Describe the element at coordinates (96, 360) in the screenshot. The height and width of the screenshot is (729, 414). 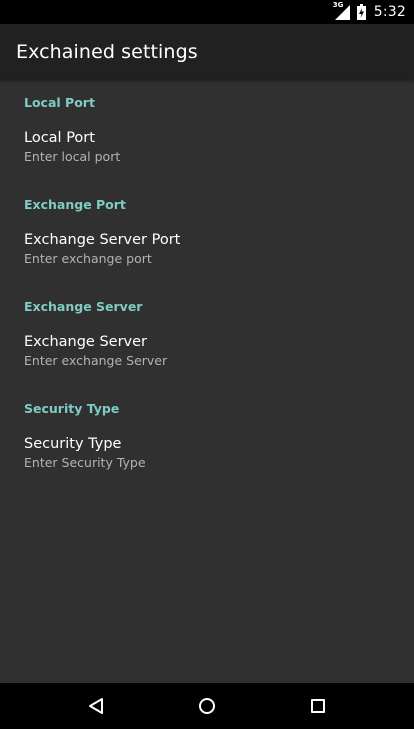
I see `pref-summary: Enter exchange Server` at that location.